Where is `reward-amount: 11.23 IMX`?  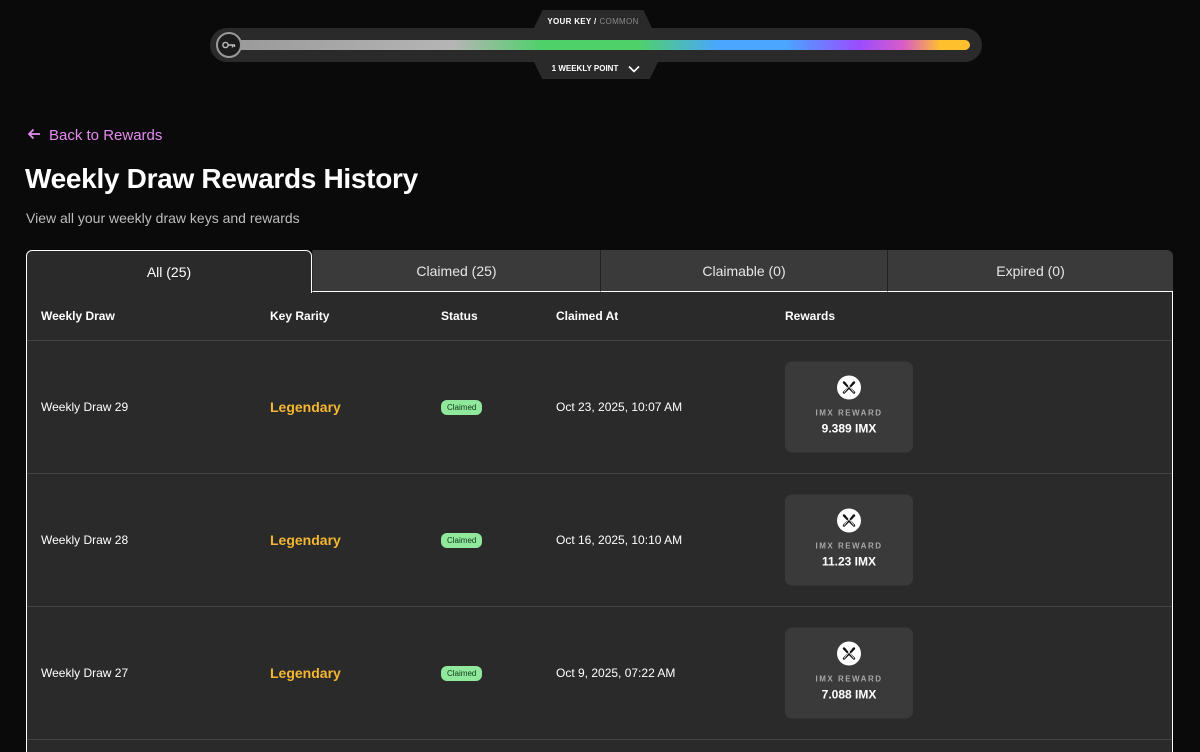
reward-amount: 11.23 IMX is located at coordinates (849, 561).